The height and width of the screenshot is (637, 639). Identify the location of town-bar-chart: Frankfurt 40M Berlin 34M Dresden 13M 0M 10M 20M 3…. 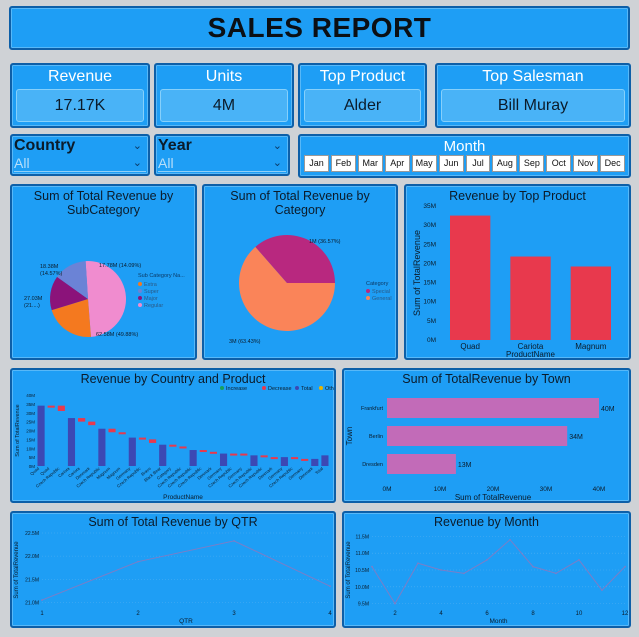
(486, 435).